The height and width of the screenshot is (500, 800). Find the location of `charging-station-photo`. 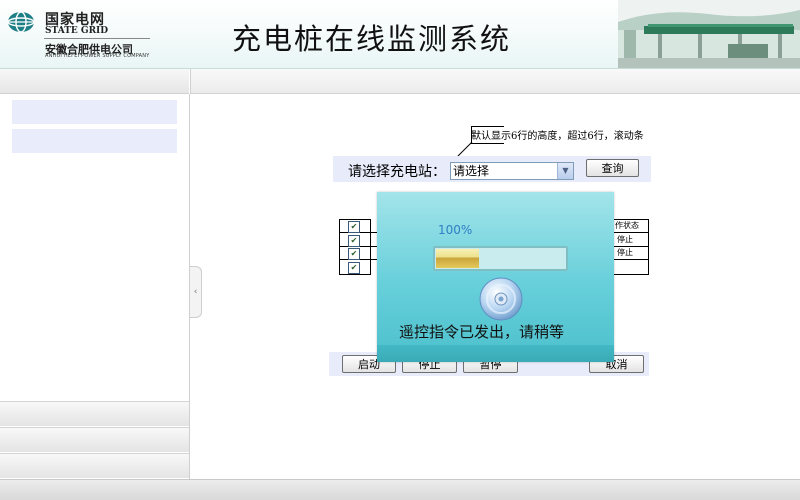

charging-station-photo is located at coordinates (709, 34).